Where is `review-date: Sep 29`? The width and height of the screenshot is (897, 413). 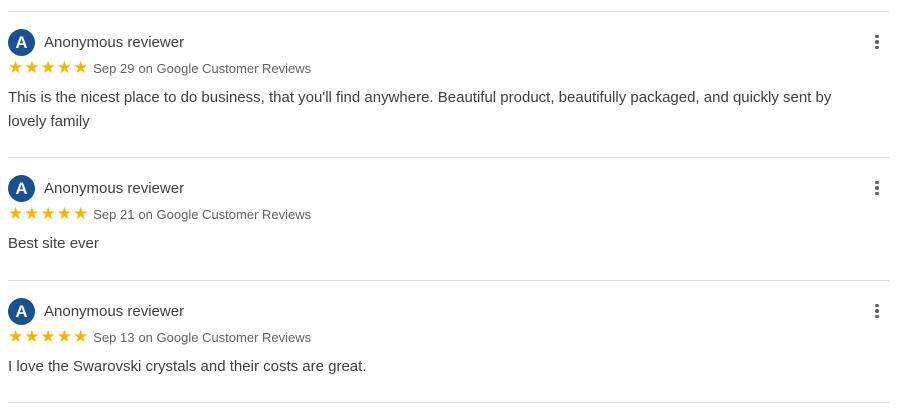 review-date: Sep 29 is located at coordinates (114, 68).